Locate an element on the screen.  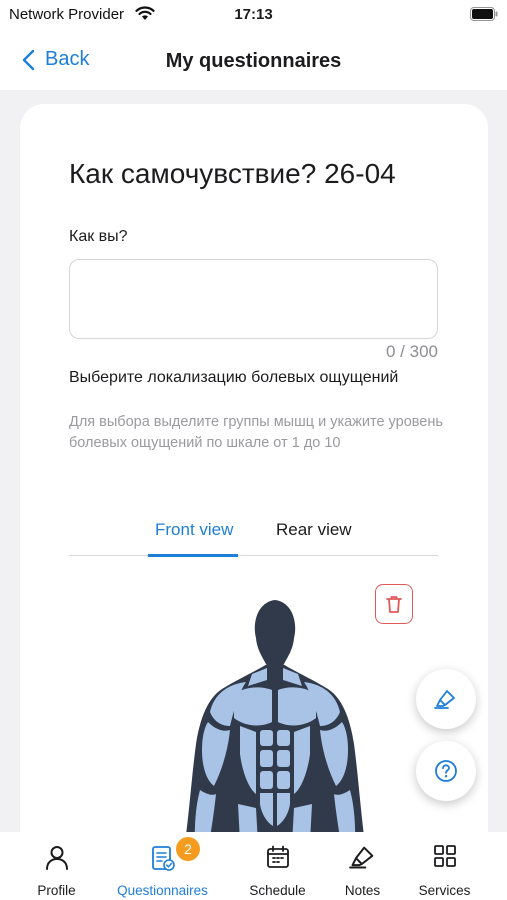
tab-rear-view: Rear view is located at coordinates (314, 530).